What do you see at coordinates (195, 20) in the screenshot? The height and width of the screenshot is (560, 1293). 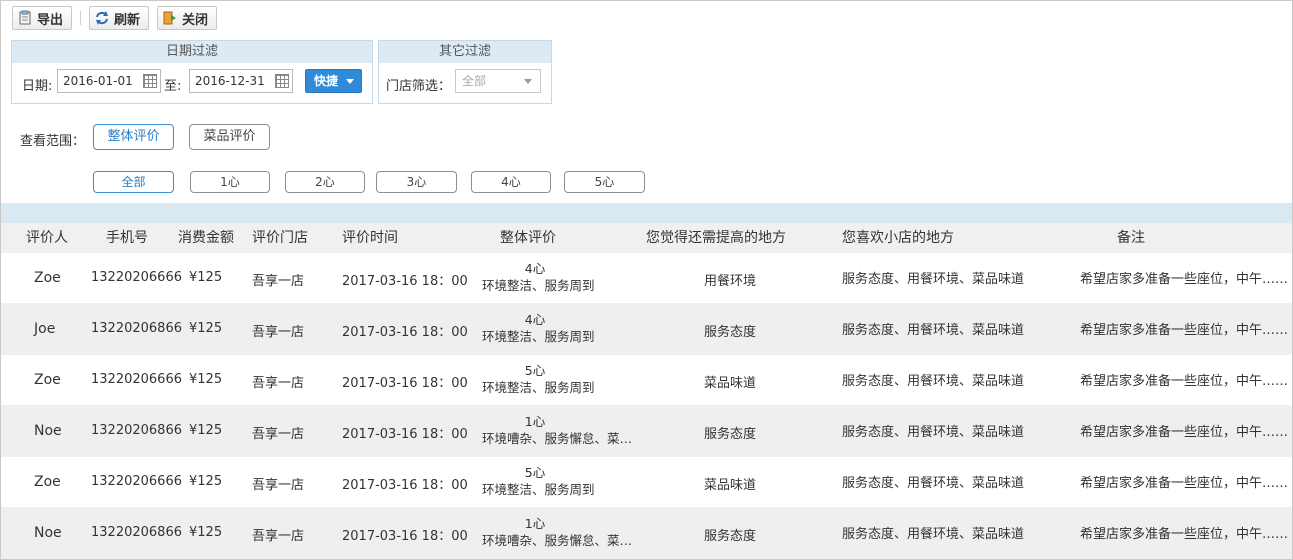 I see `close-label: 关闭` at bounding box center [195, 20].